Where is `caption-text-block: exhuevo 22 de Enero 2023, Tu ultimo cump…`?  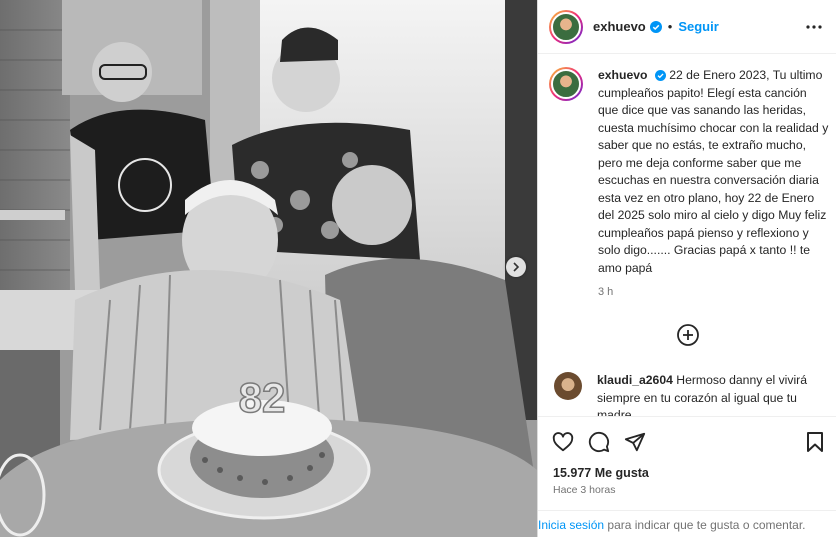
caption-text-block: exhuevo 22 de Enero 2023, Tu ultimo cump… is located at coordinates (713, 172).